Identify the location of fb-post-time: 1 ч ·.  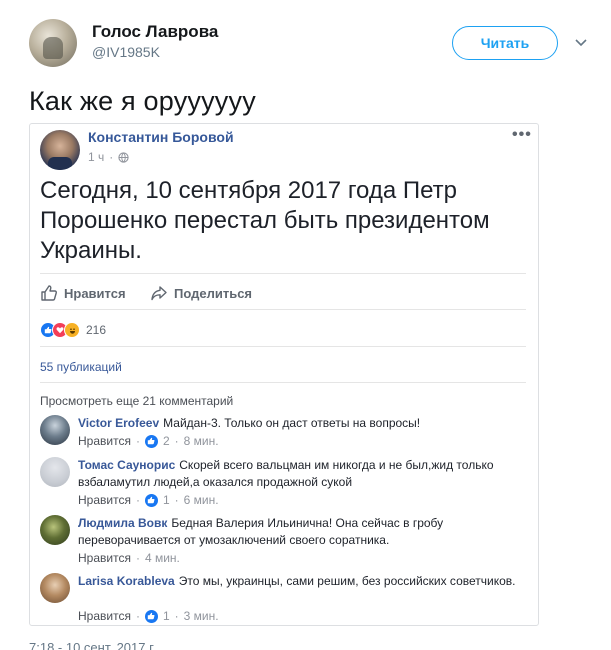
(108, 157).